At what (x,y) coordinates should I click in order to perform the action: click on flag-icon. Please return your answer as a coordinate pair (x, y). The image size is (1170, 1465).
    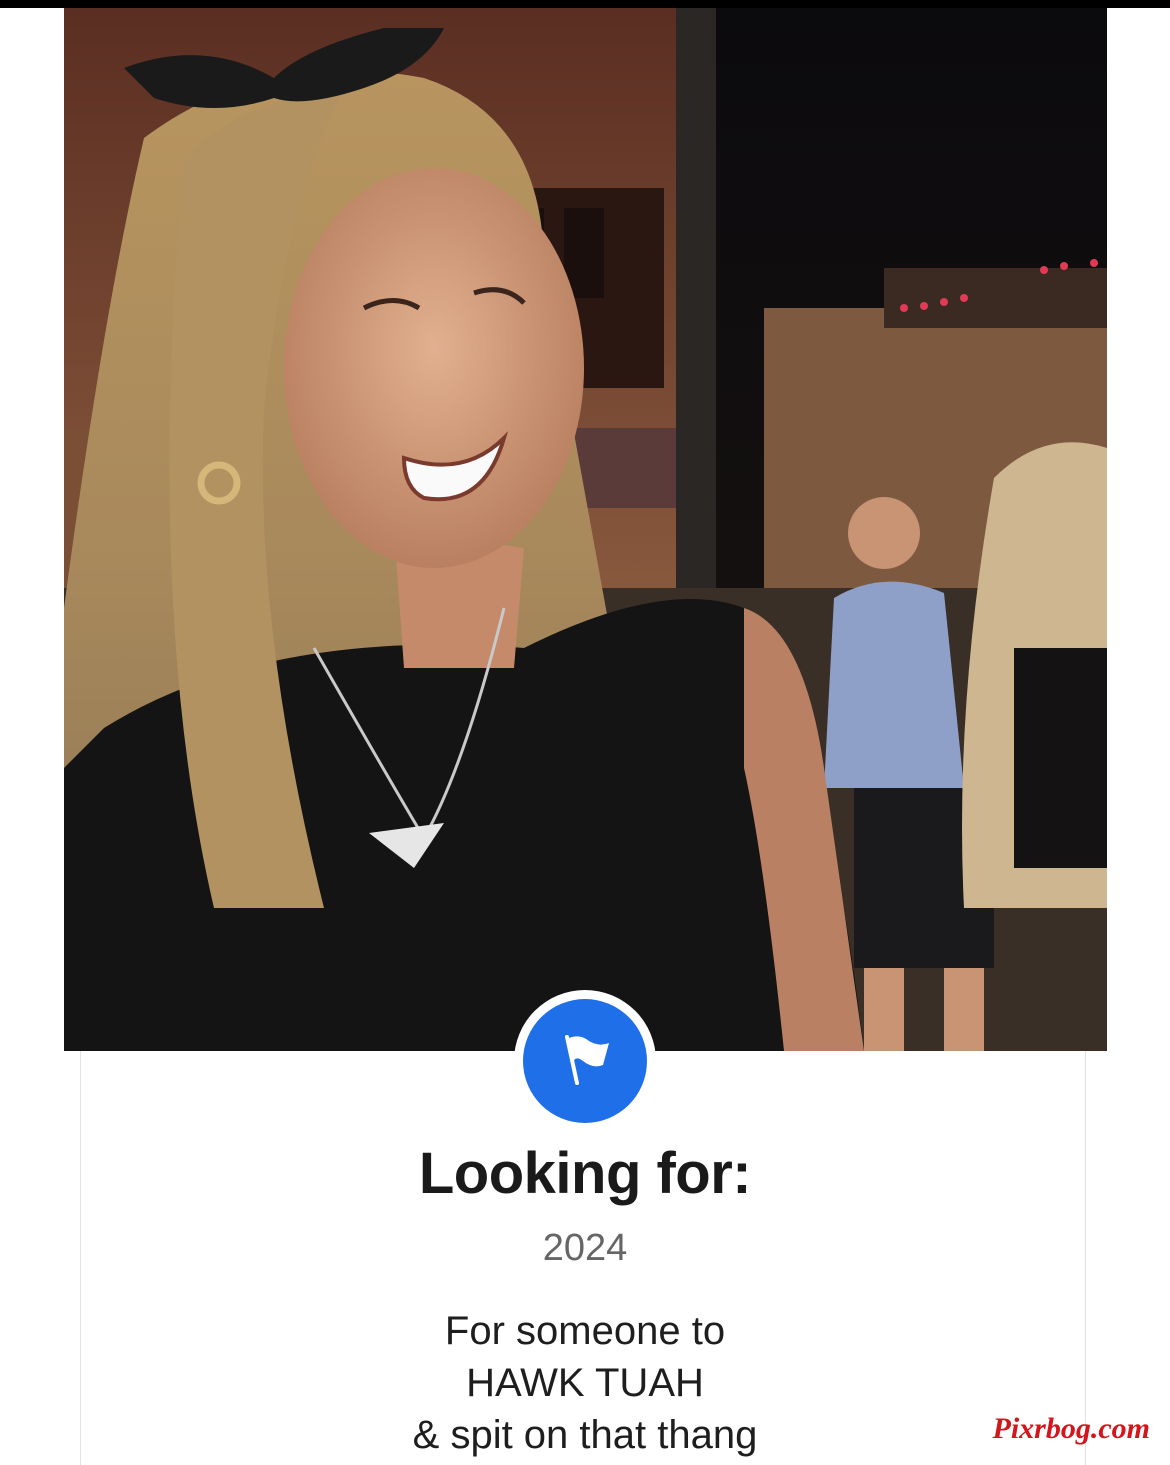
    Looking at the image, I should click on (585, 1061).